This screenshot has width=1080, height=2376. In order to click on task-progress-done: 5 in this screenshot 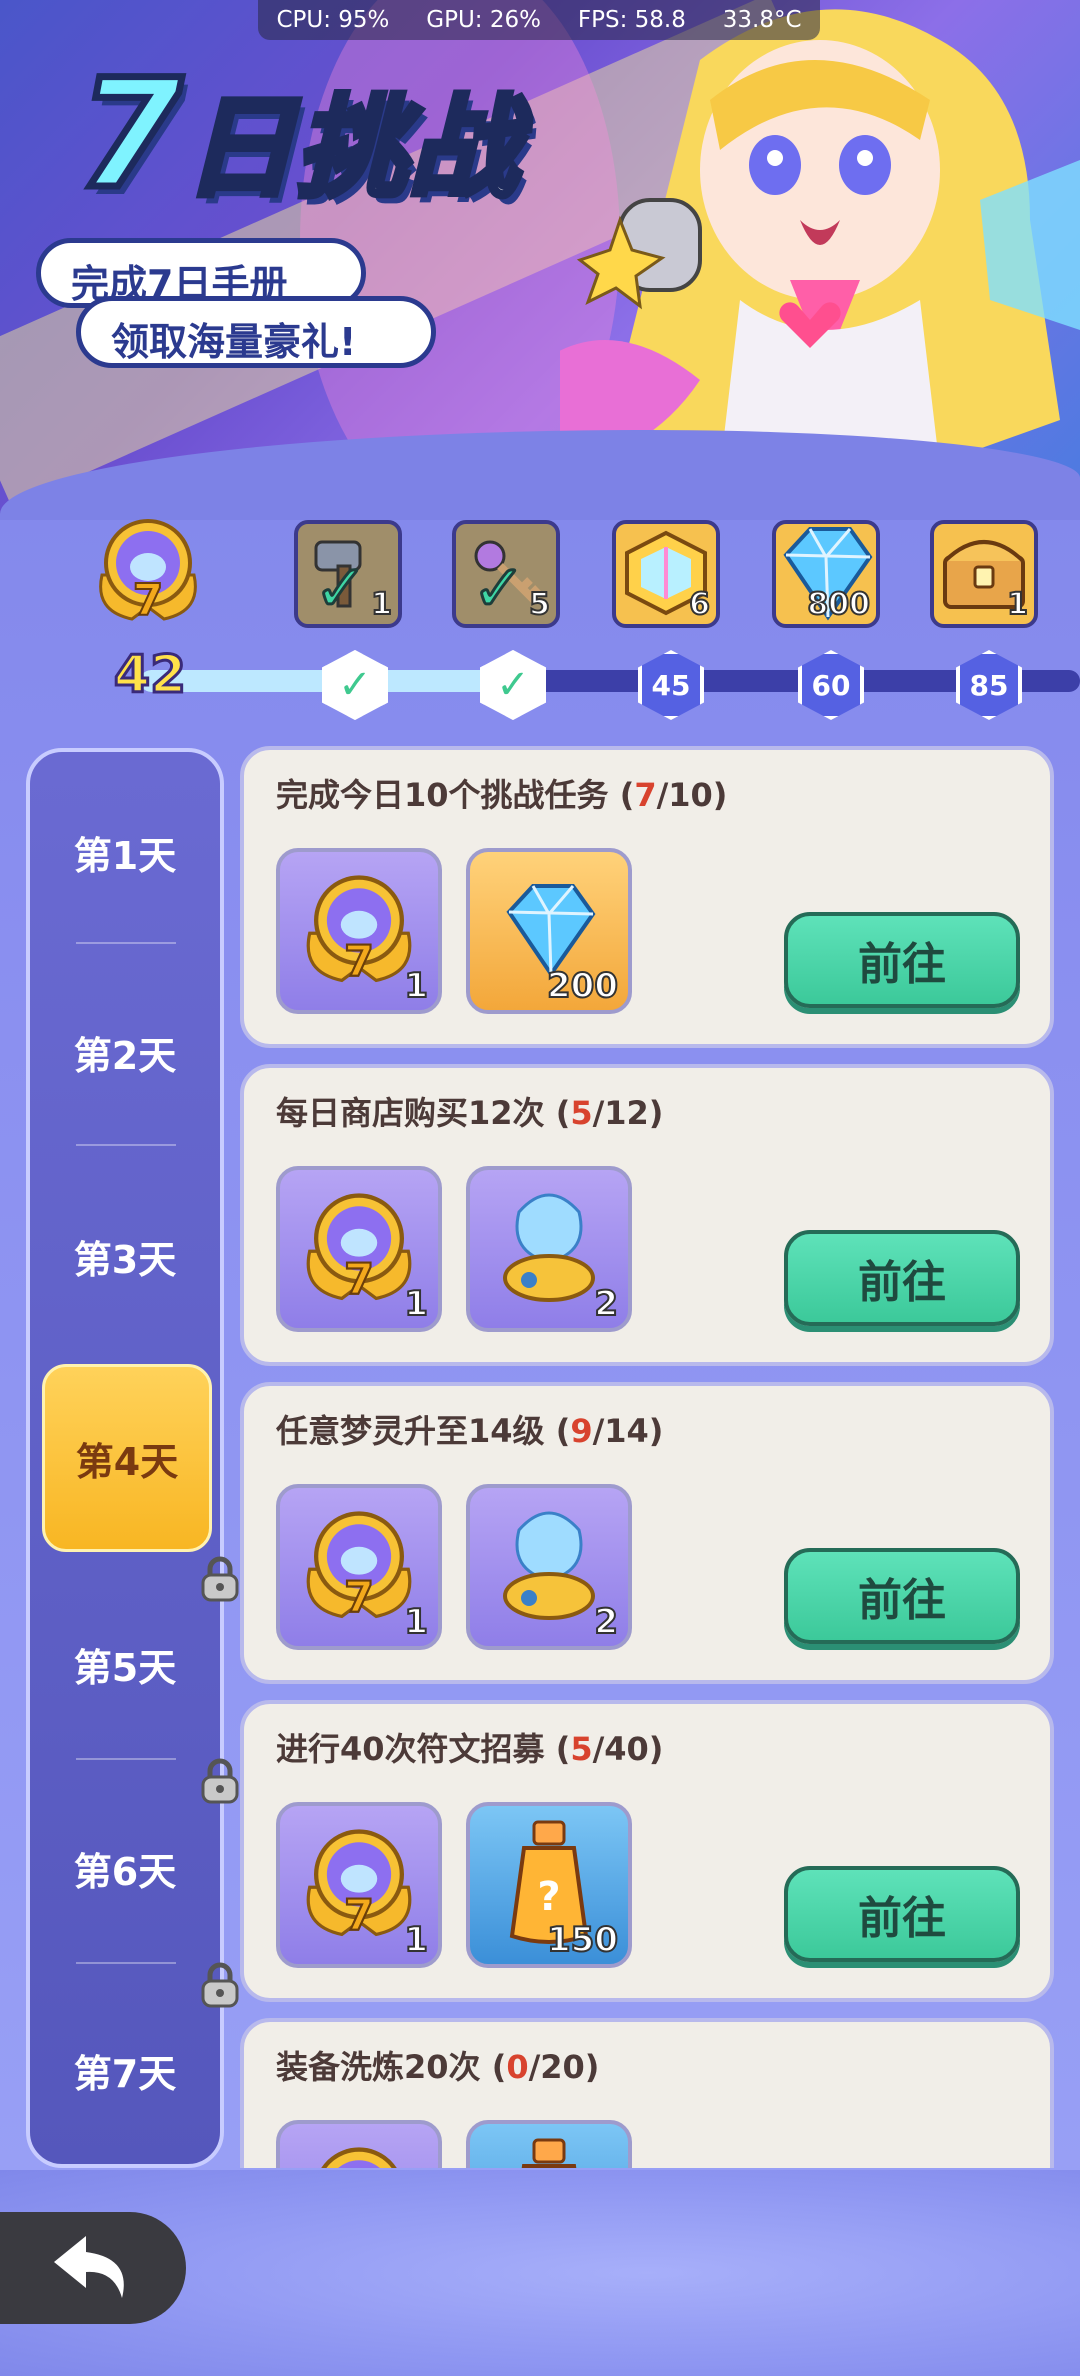, I will do `click(581, 1749)`.